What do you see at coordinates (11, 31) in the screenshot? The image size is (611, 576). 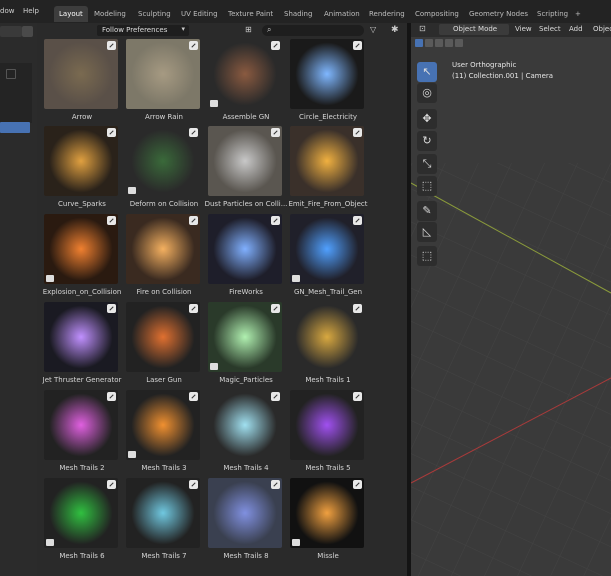 I see `dropdown-field` at bounding box center [11, 31].